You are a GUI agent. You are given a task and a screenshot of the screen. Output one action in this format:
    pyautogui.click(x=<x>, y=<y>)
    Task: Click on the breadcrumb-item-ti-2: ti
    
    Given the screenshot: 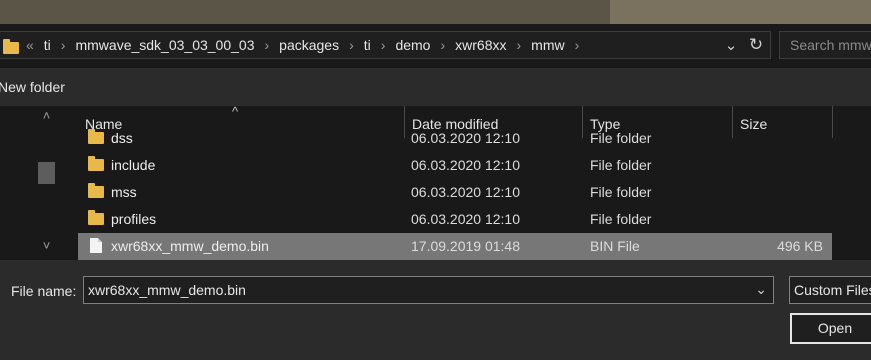 What is the action you would take?
    pyautogui.click(x=367, y=45)
    